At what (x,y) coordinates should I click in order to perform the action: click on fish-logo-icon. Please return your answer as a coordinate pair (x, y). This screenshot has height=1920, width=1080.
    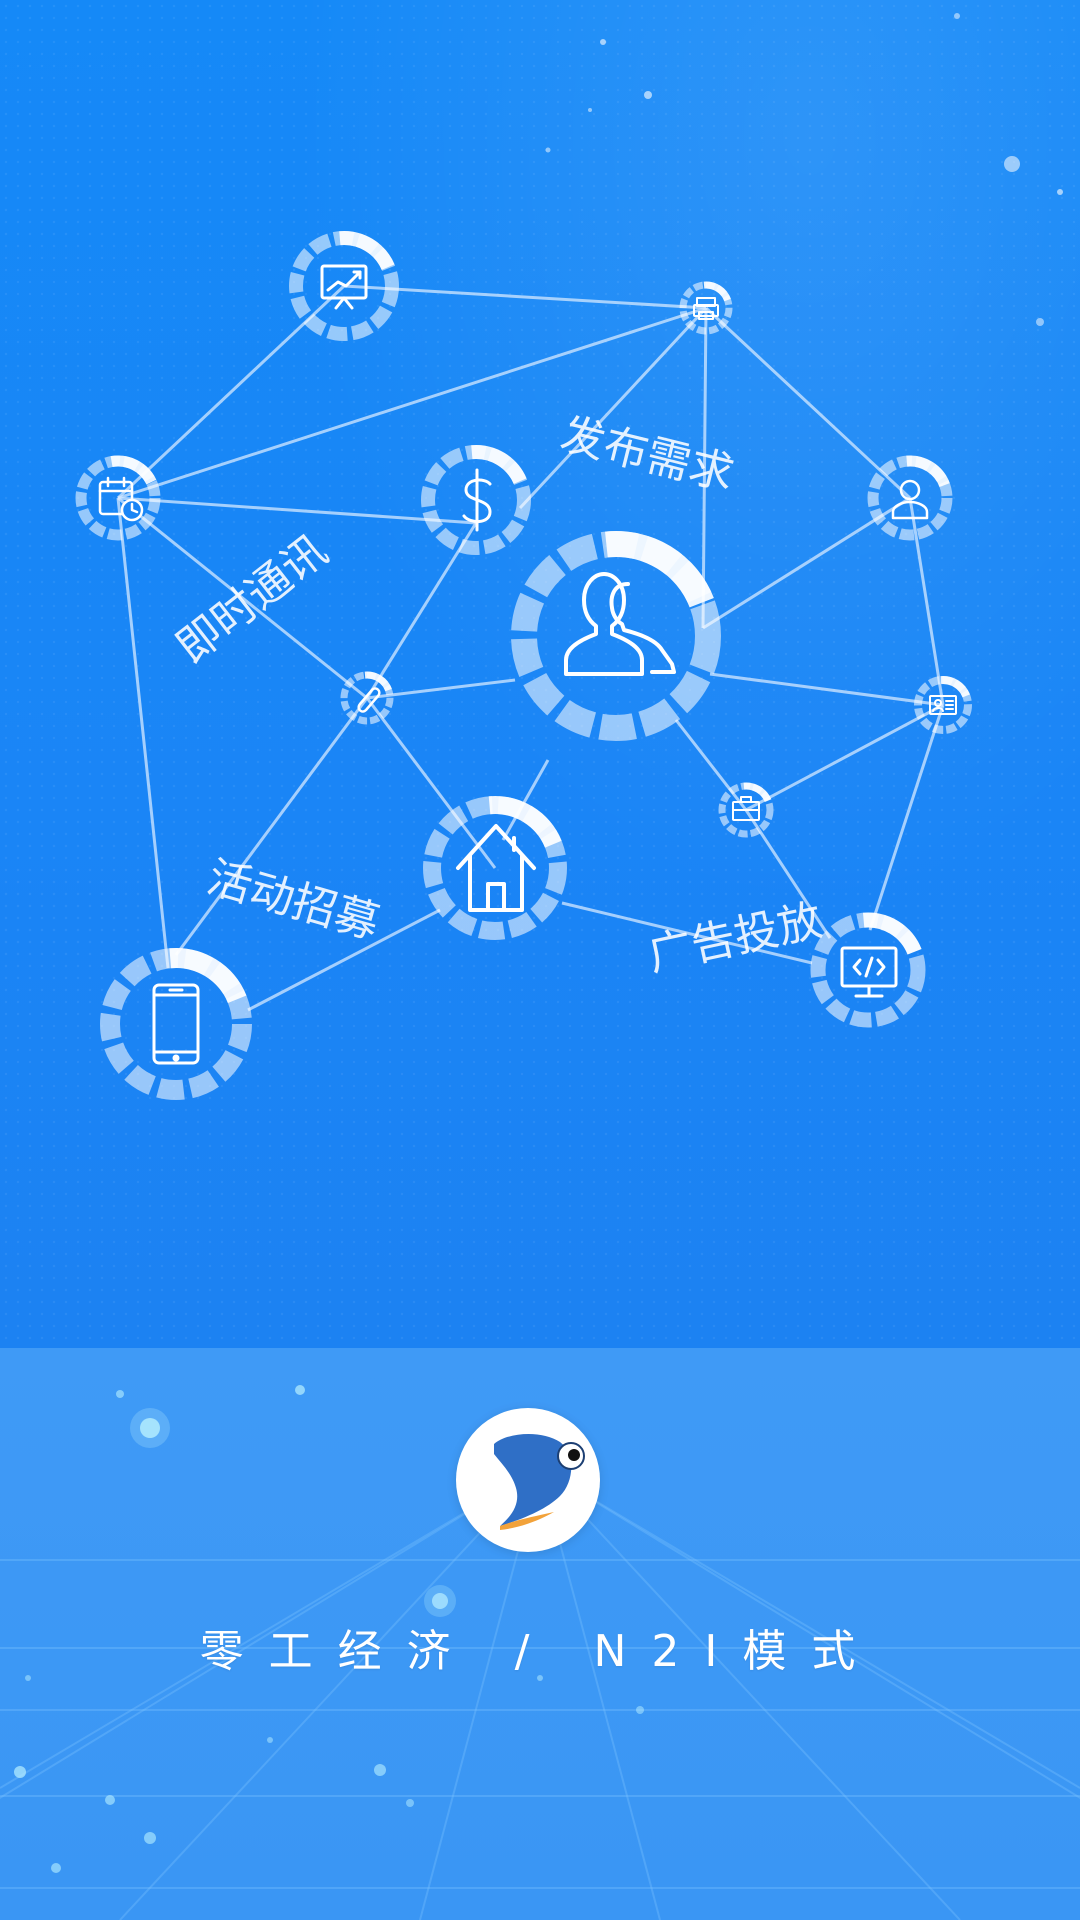
    Looking at the image, I should click on (539, 1481).